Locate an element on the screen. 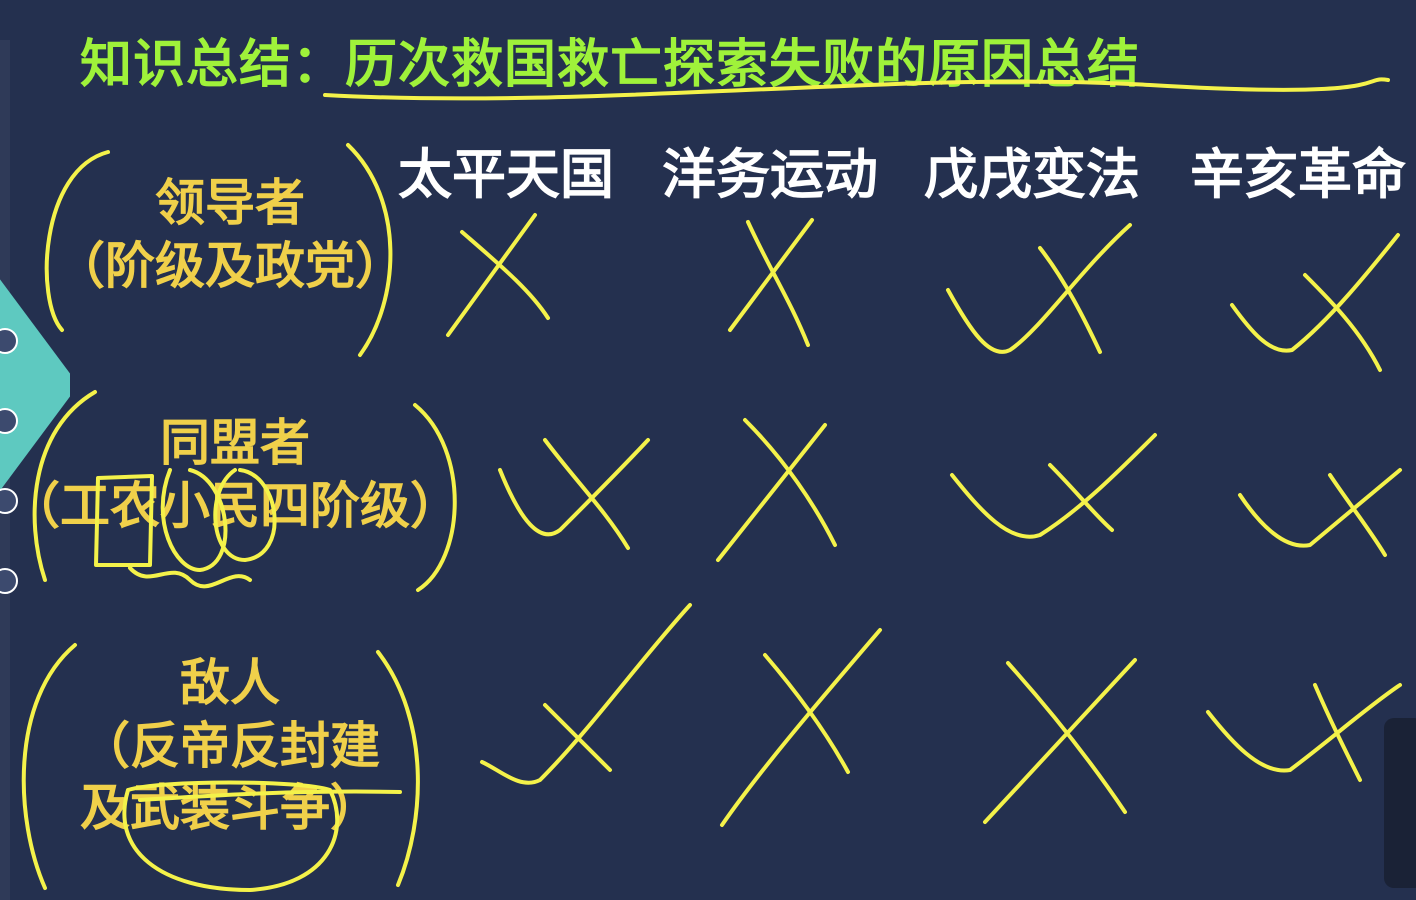 This screenshot has width=1416, height=900. mark-r1c2 is located at coordinates (771, 282).